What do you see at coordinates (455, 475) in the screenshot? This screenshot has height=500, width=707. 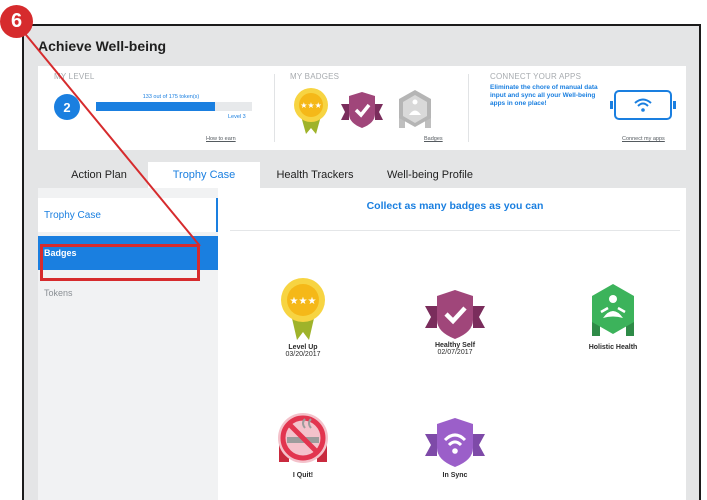 I see `badge-name: In Sync` at bounding box center [455, 475].